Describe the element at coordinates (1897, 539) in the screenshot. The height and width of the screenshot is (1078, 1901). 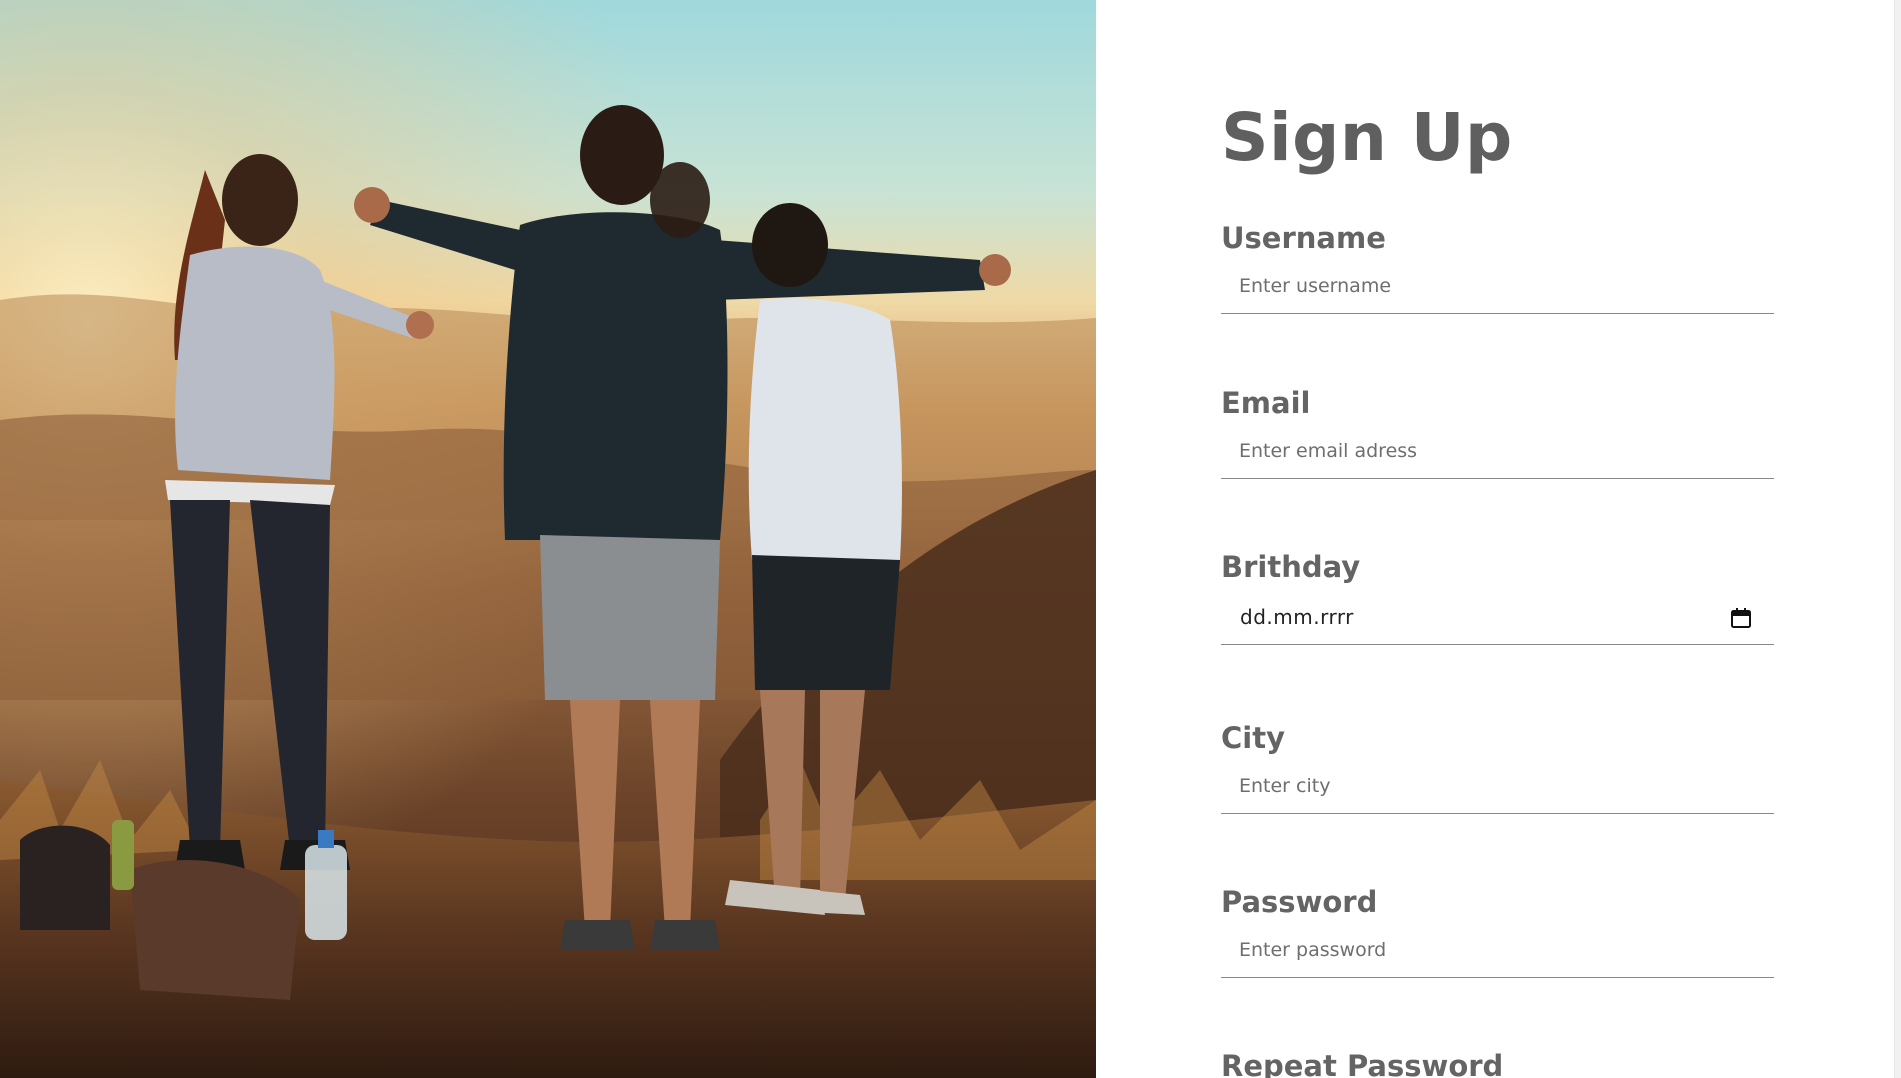
I see `page-scrollbar` at that location.